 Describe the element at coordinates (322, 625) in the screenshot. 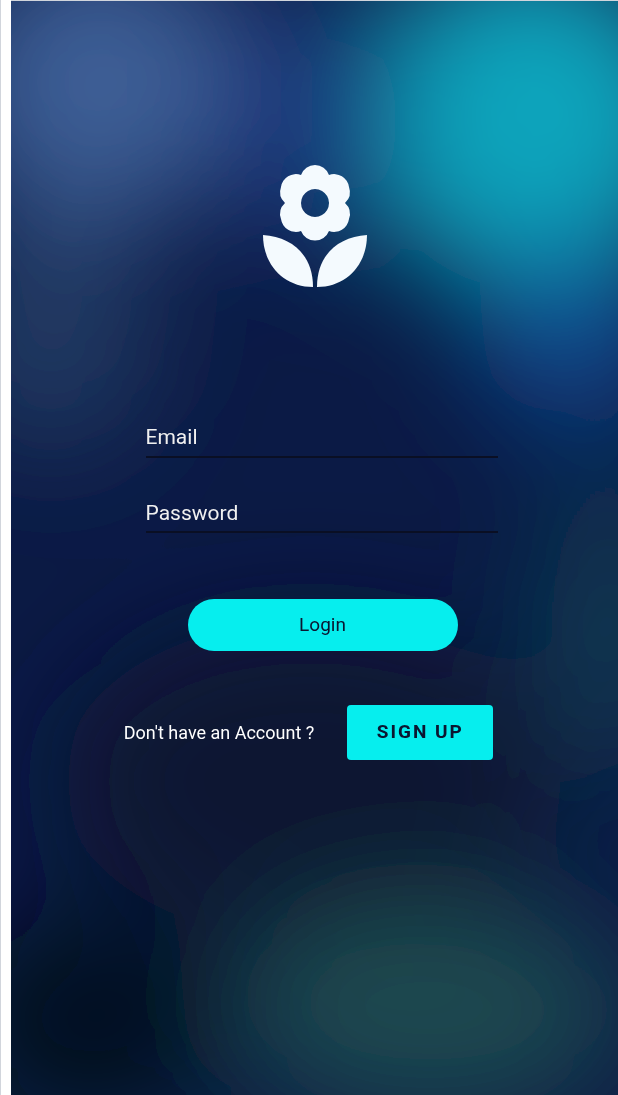

I see `login-button: Login` at that location.